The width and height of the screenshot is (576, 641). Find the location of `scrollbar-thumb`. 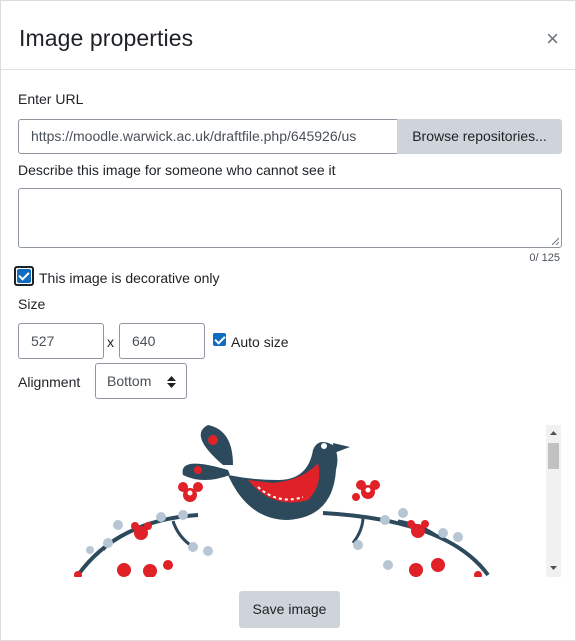

scrollbar-thumb is located at coordinates (553, 456).